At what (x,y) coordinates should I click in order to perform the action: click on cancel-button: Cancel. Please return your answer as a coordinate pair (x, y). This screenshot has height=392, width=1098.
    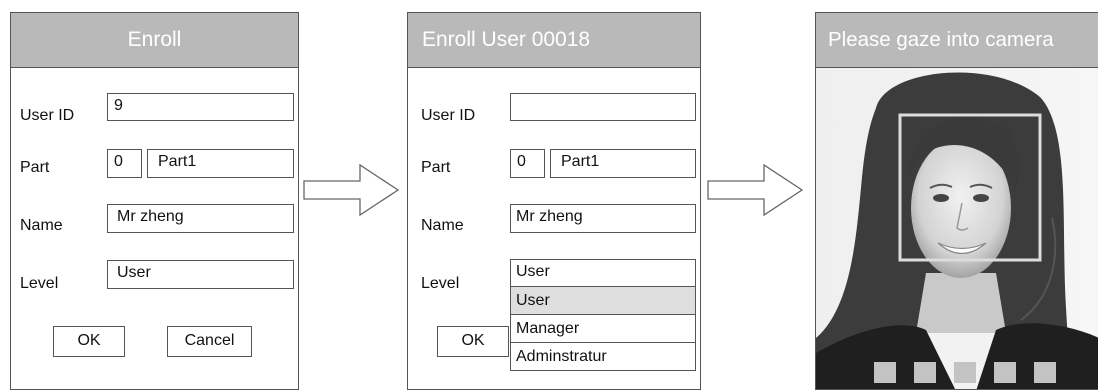
    Looking at the image, I should click on (209, 341).